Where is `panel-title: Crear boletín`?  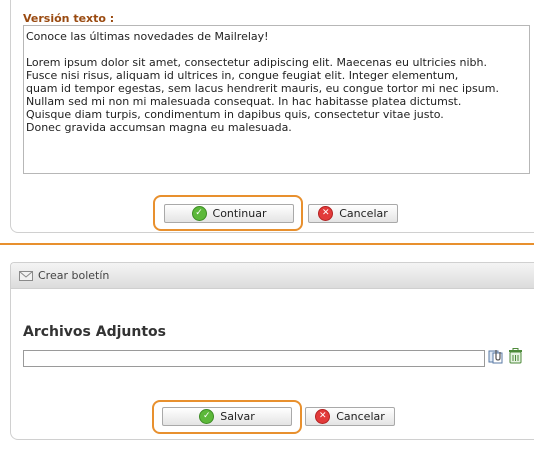
panel-title: Crear boletín is located at coordinates (74, 275).